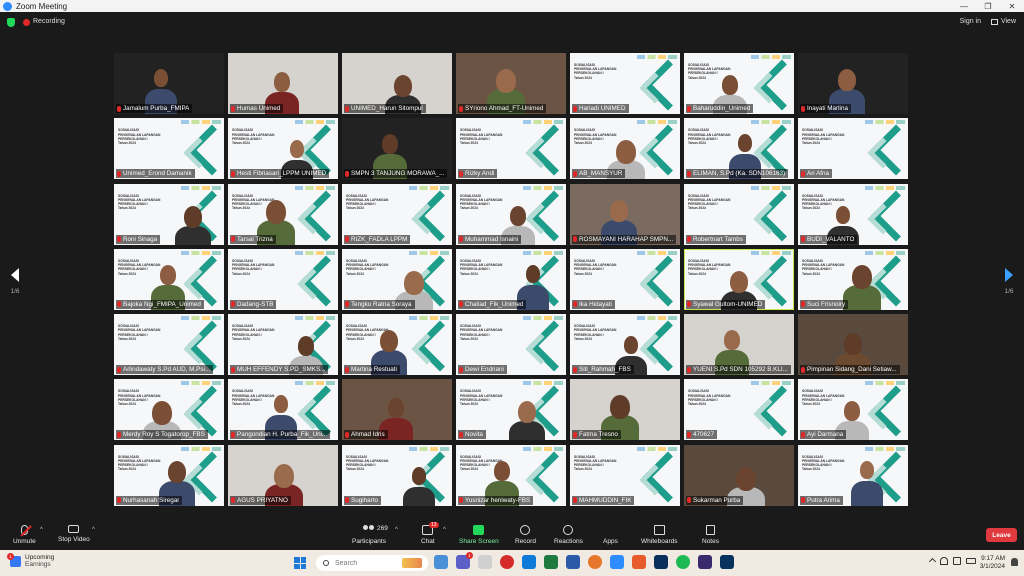 The height and width of the screenshot is (576, 1024). What do you see at coordinates (971, 561) in the screenshot?
I see `battery-icon` at bounding box center [971, 561].